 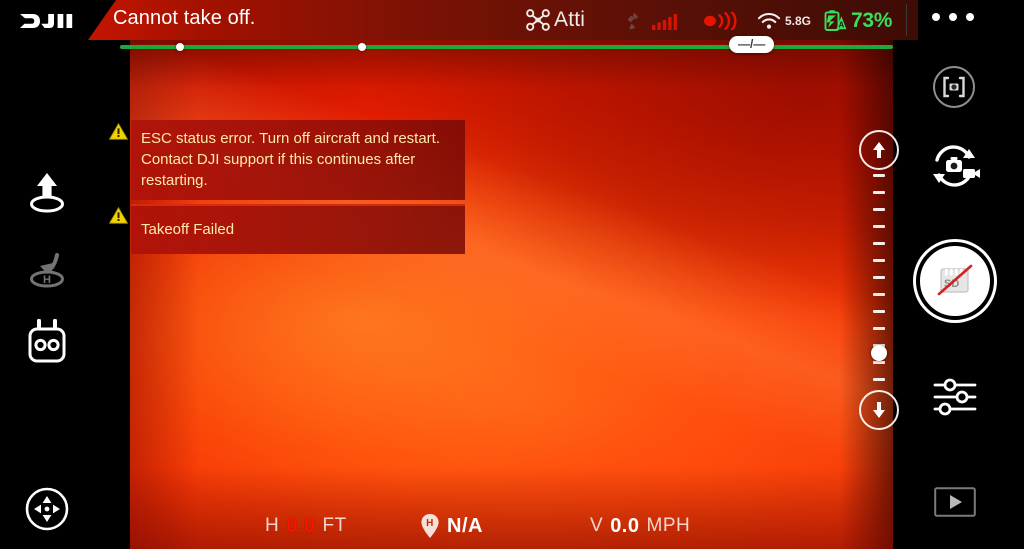 I want to click on velocity-value: 0.0, so click(x=625, y=525).